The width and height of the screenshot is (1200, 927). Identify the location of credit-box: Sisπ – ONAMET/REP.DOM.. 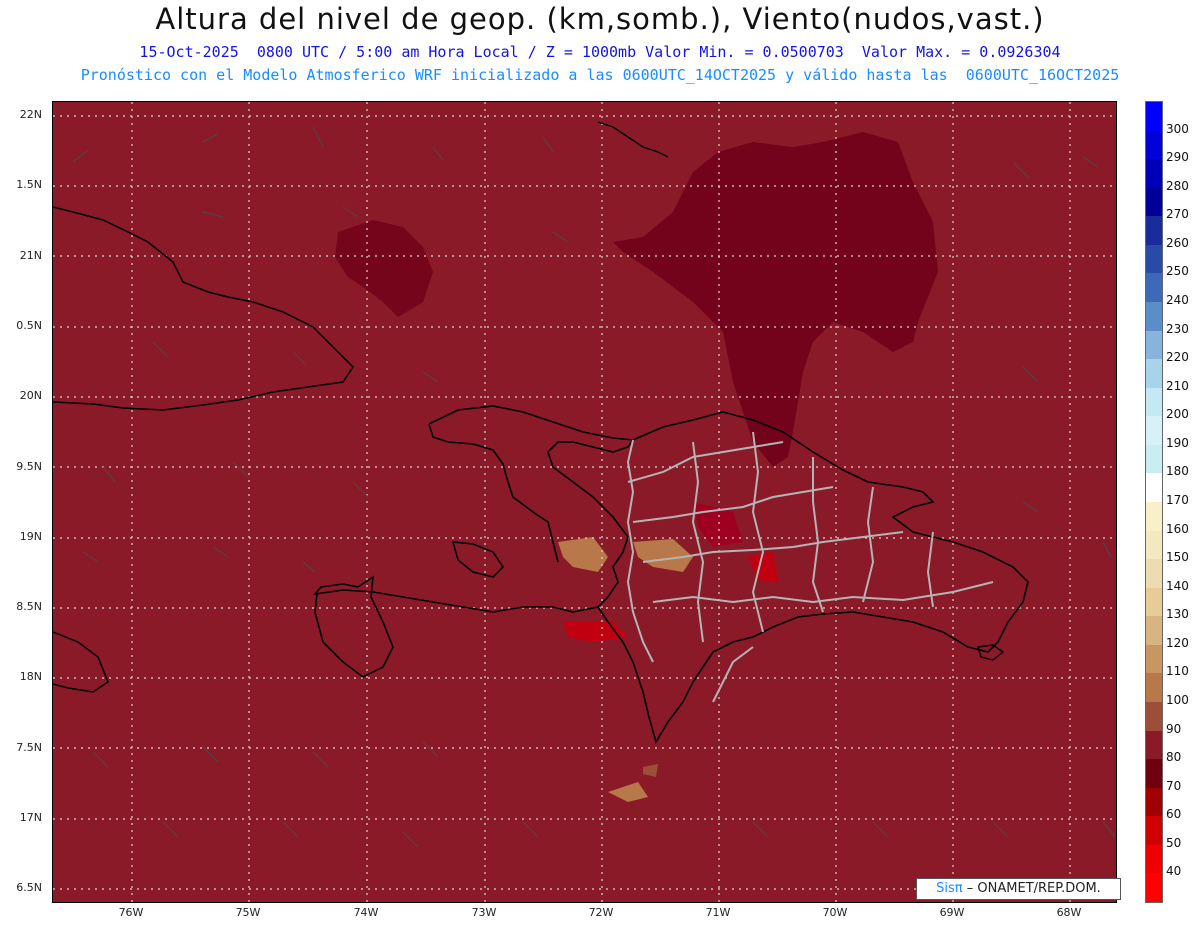
(1018, 889).